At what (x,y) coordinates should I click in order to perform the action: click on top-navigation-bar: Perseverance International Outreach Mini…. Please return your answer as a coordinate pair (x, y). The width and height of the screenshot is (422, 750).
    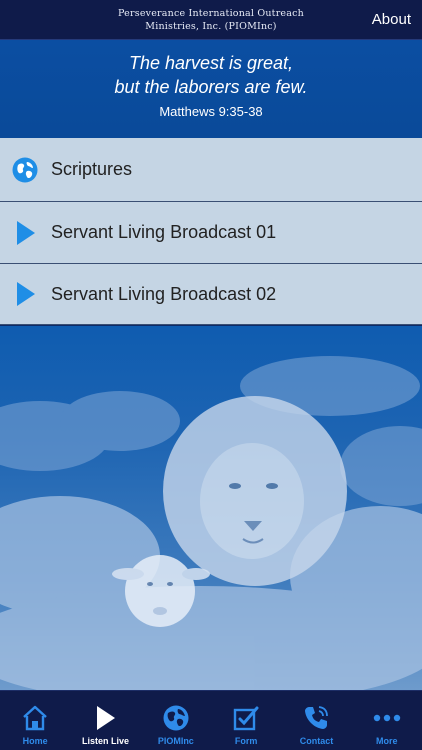
    Looking at the image, I should click on (211, 20).